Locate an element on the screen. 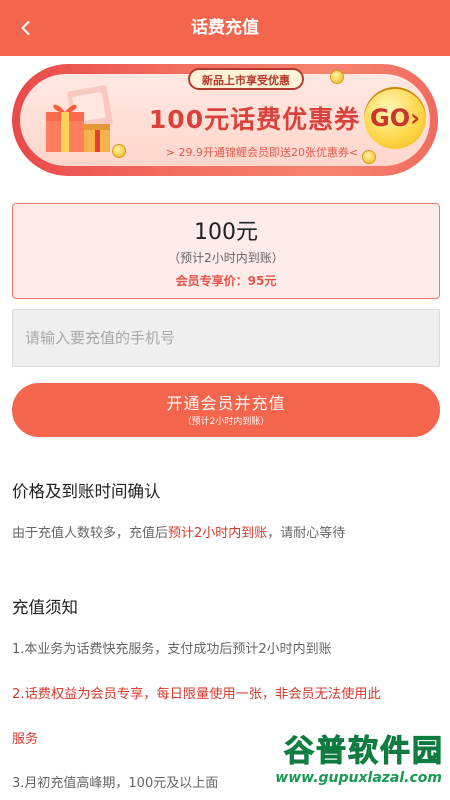 The height and width of the screenshot is (800, 450). submit-button-sublabel: （预计2小时内到账） is located at coordinates (226, 422).